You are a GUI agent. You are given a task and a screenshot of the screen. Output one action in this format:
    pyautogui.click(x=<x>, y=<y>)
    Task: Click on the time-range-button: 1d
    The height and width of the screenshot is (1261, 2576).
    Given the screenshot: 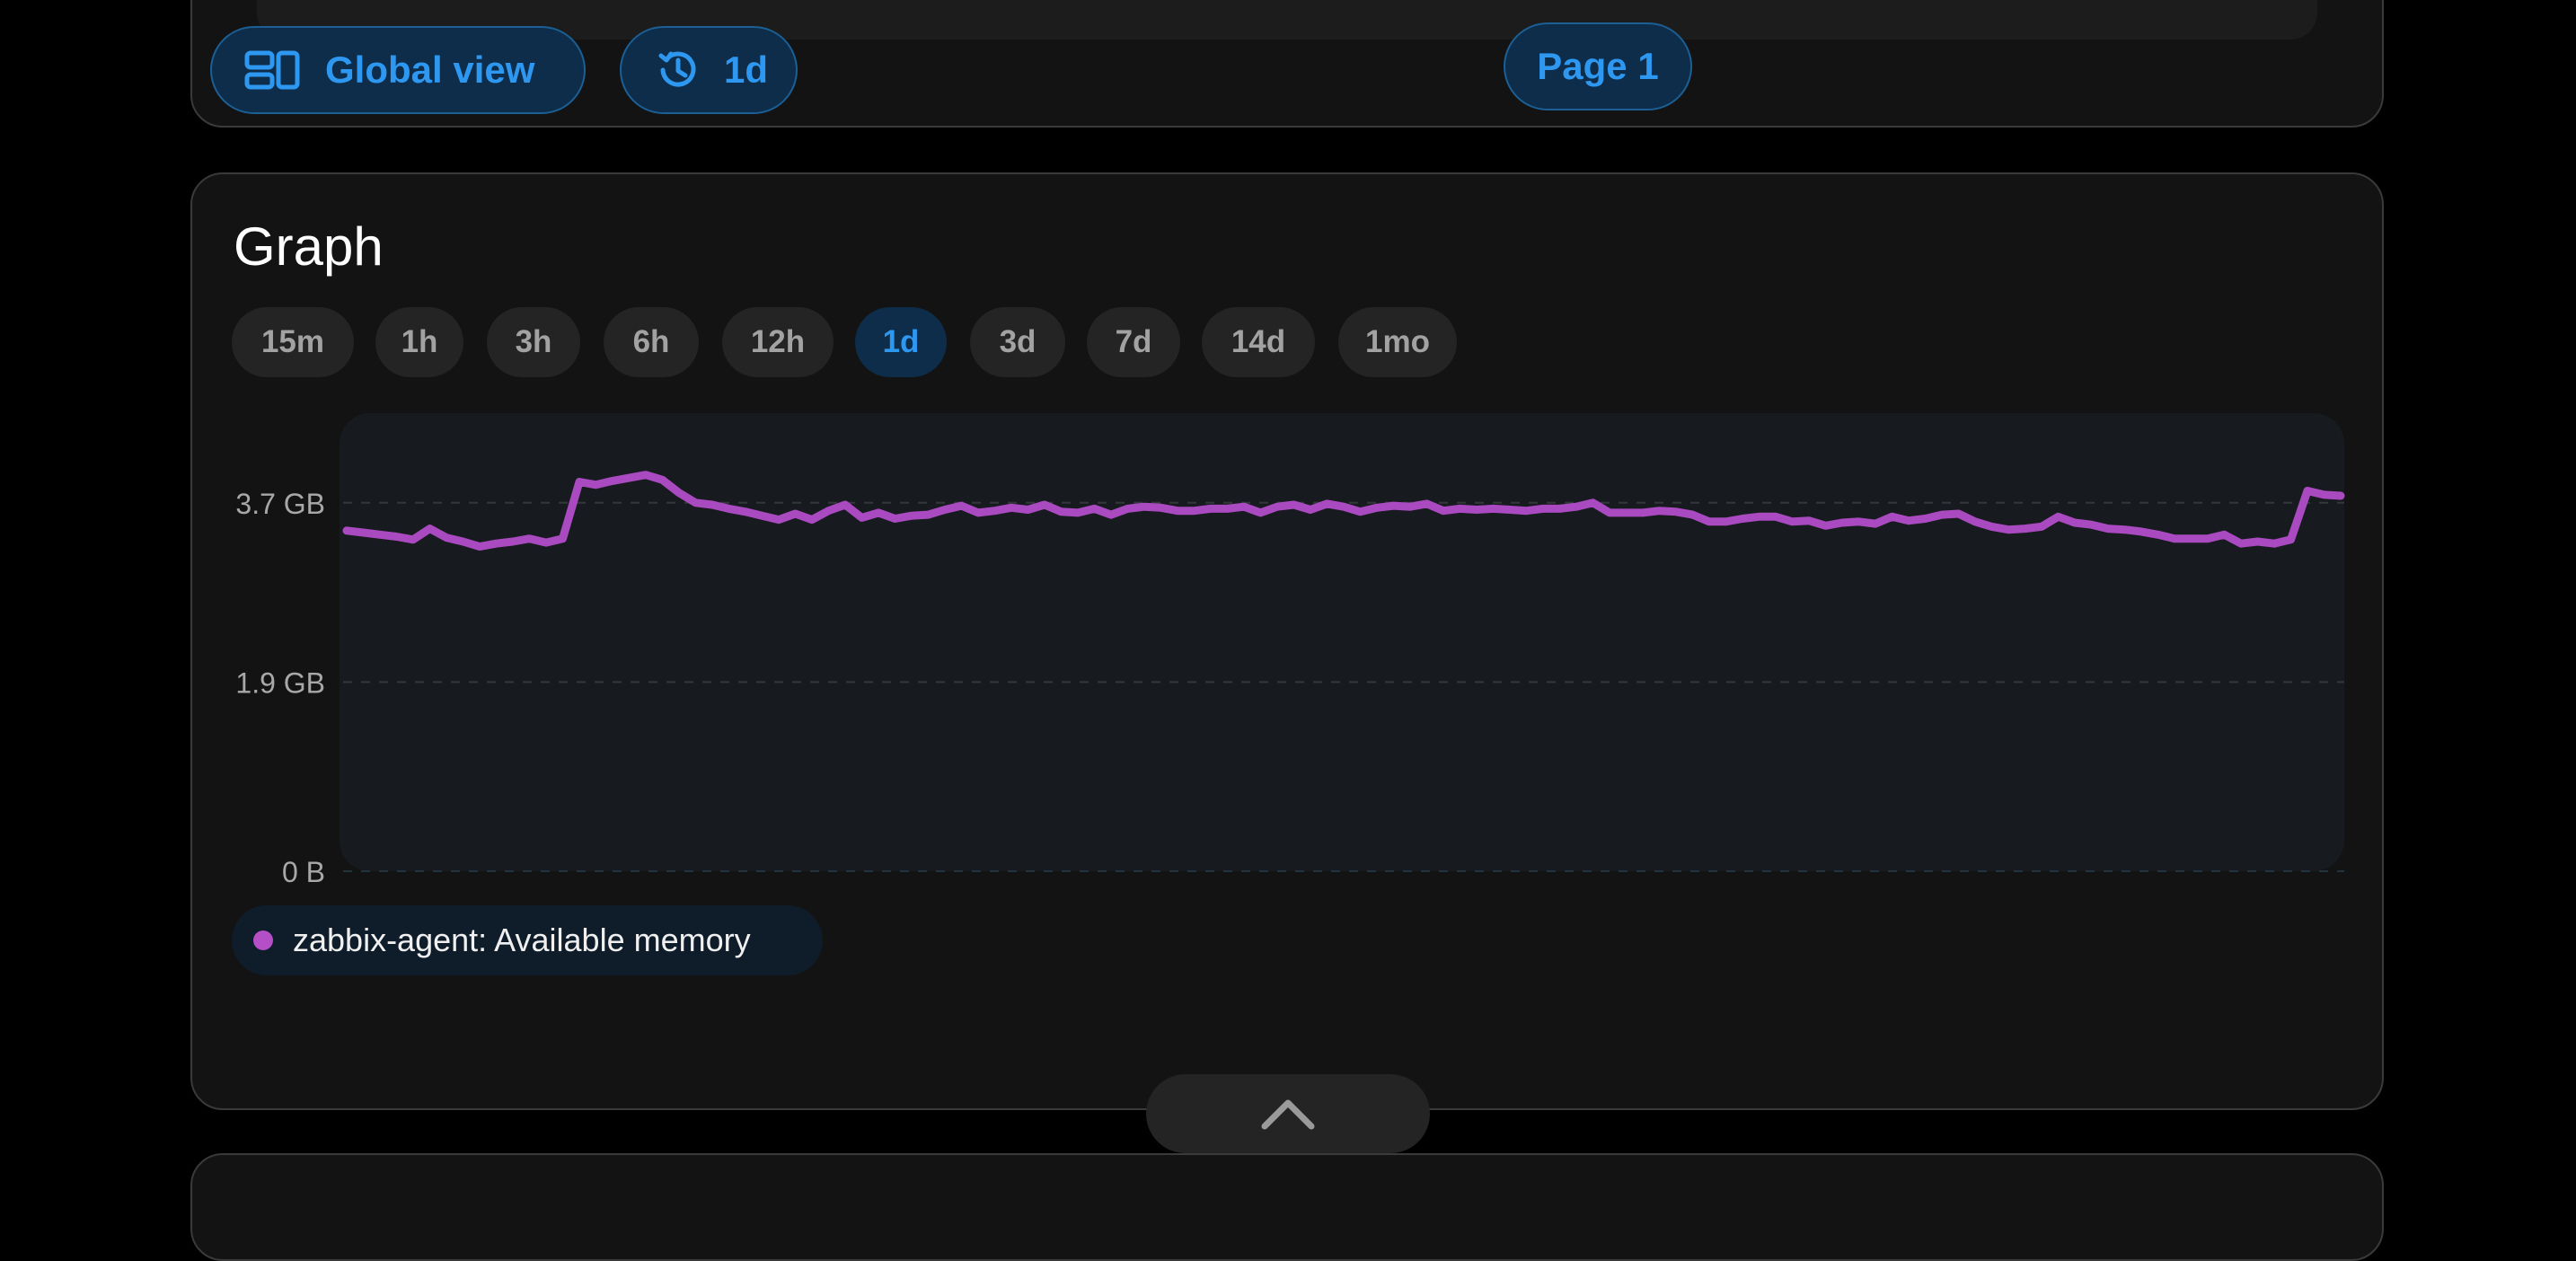 What is the action you would take?
    pyautogui.click(x=709, y=70)
    